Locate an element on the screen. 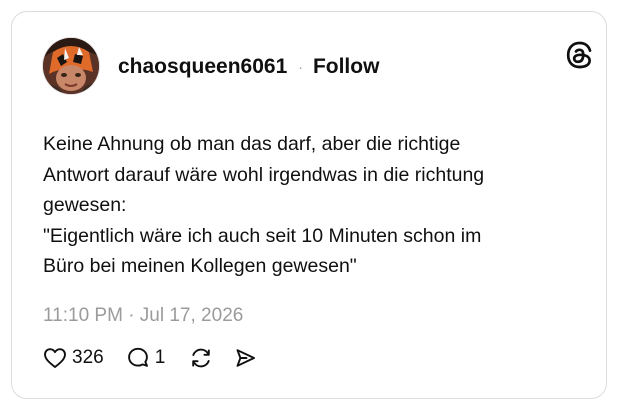 The height and width of the screenshot is (412, 620). repost-button is located at coordinates (201, 358).